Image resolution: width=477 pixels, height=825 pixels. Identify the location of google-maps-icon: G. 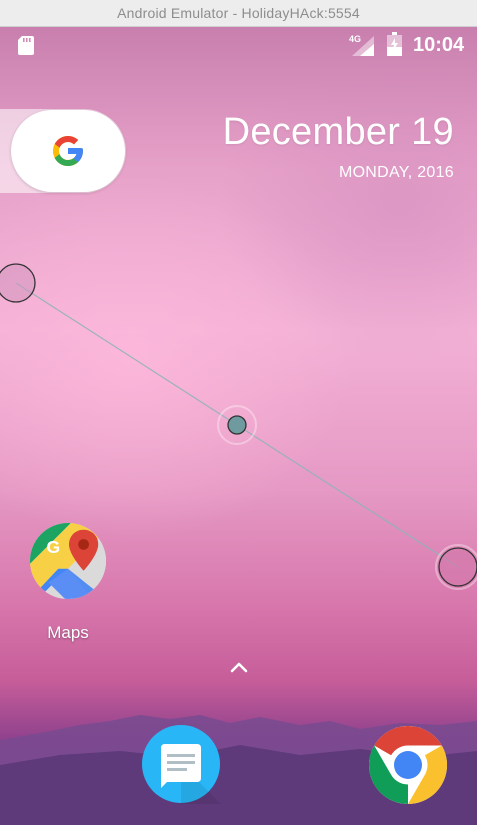
(68, 561).